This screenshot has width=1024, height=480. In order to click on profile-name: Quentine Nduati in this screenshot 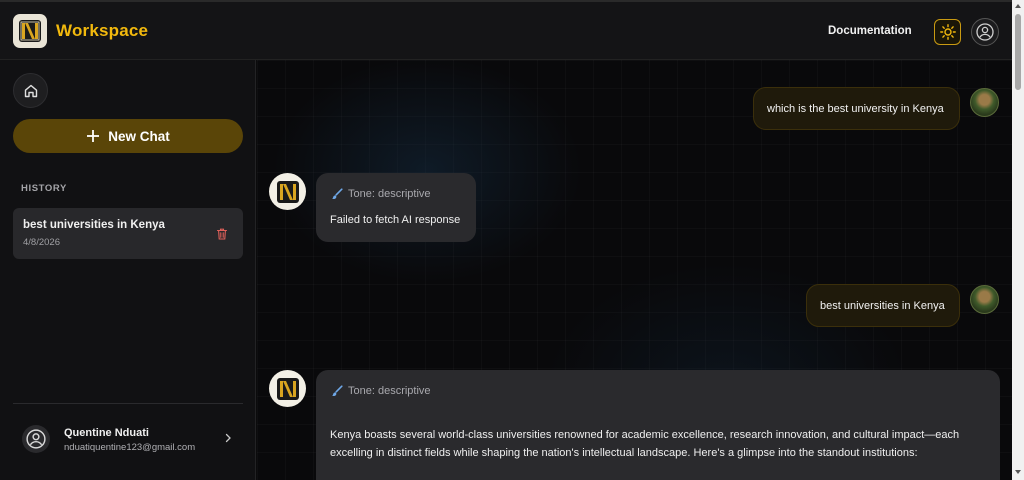, I will do `click(106, 433)`.